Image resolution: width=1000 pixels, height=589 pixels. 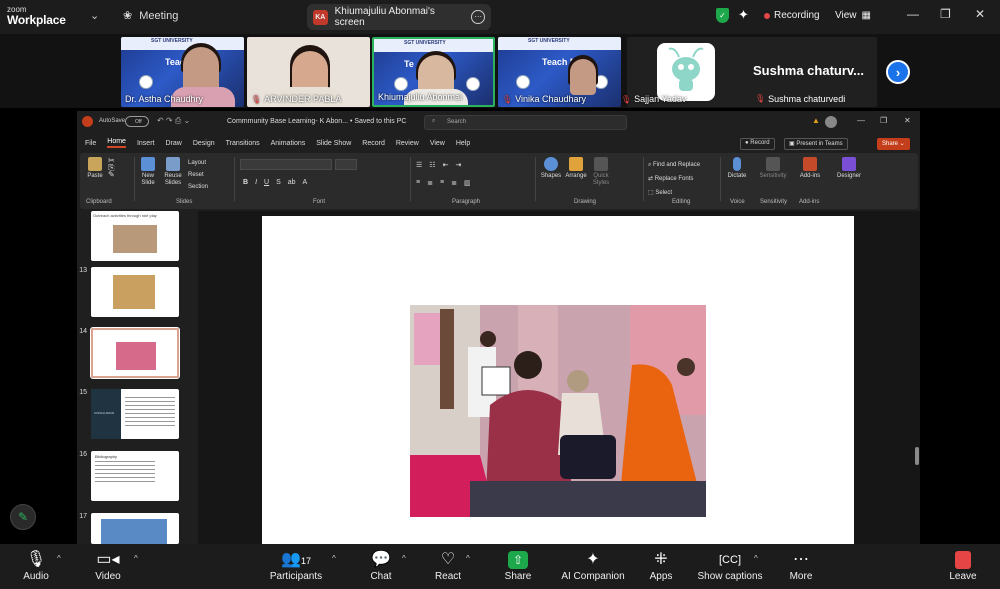 What do you see at coordinates (757, 144) in the screenshot?
I see `record-button: ● Record` at bounding box center [757, 144].